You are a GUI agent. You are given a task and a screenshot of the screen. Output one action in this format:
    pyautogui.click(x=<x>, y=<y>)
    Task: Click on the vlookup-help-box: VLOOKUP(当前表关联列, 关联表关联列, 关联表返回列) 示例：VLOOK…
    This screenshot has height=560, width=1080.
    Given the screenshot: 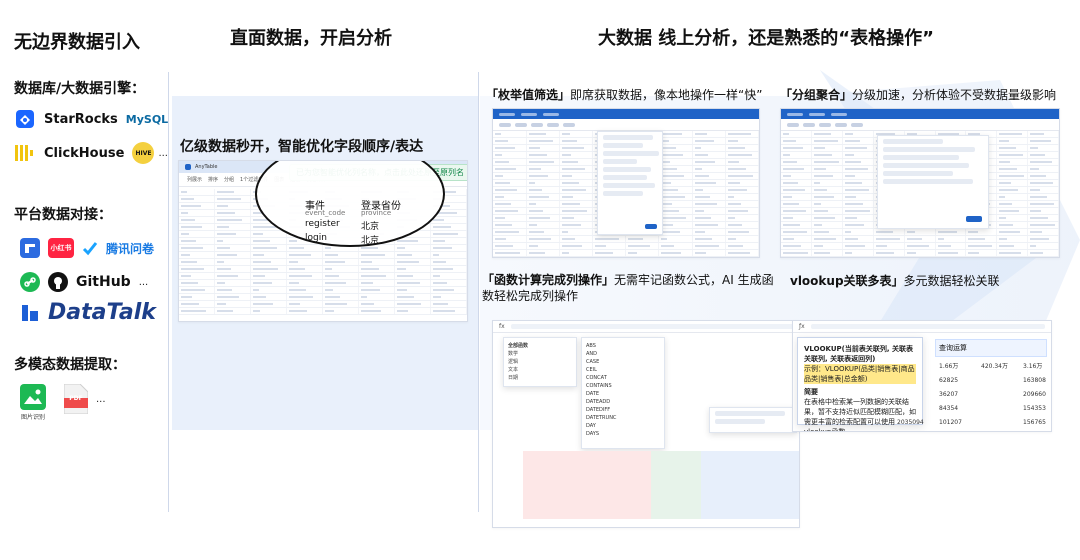 What is the action you would take?
    pyautogui.click(x=860, y=384)
    